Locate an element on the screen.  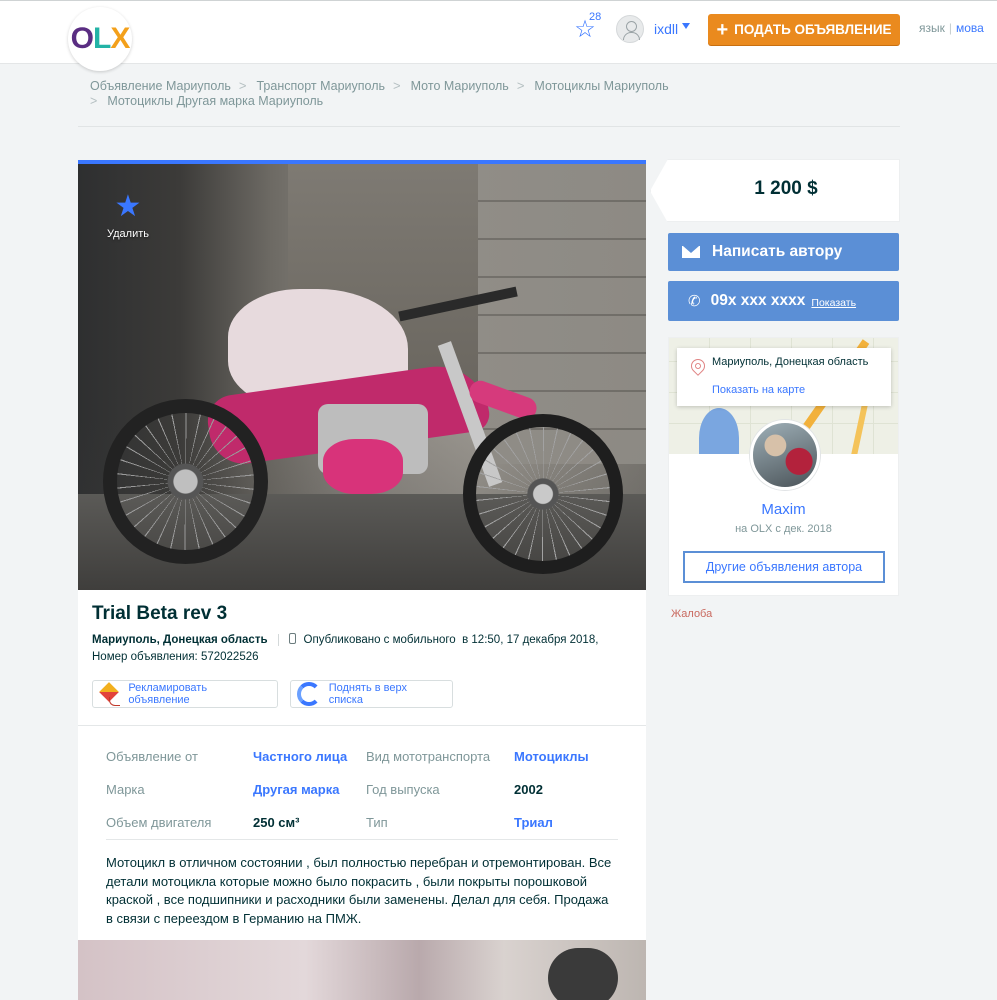
mail-icon is located at coordinates (691, 252).